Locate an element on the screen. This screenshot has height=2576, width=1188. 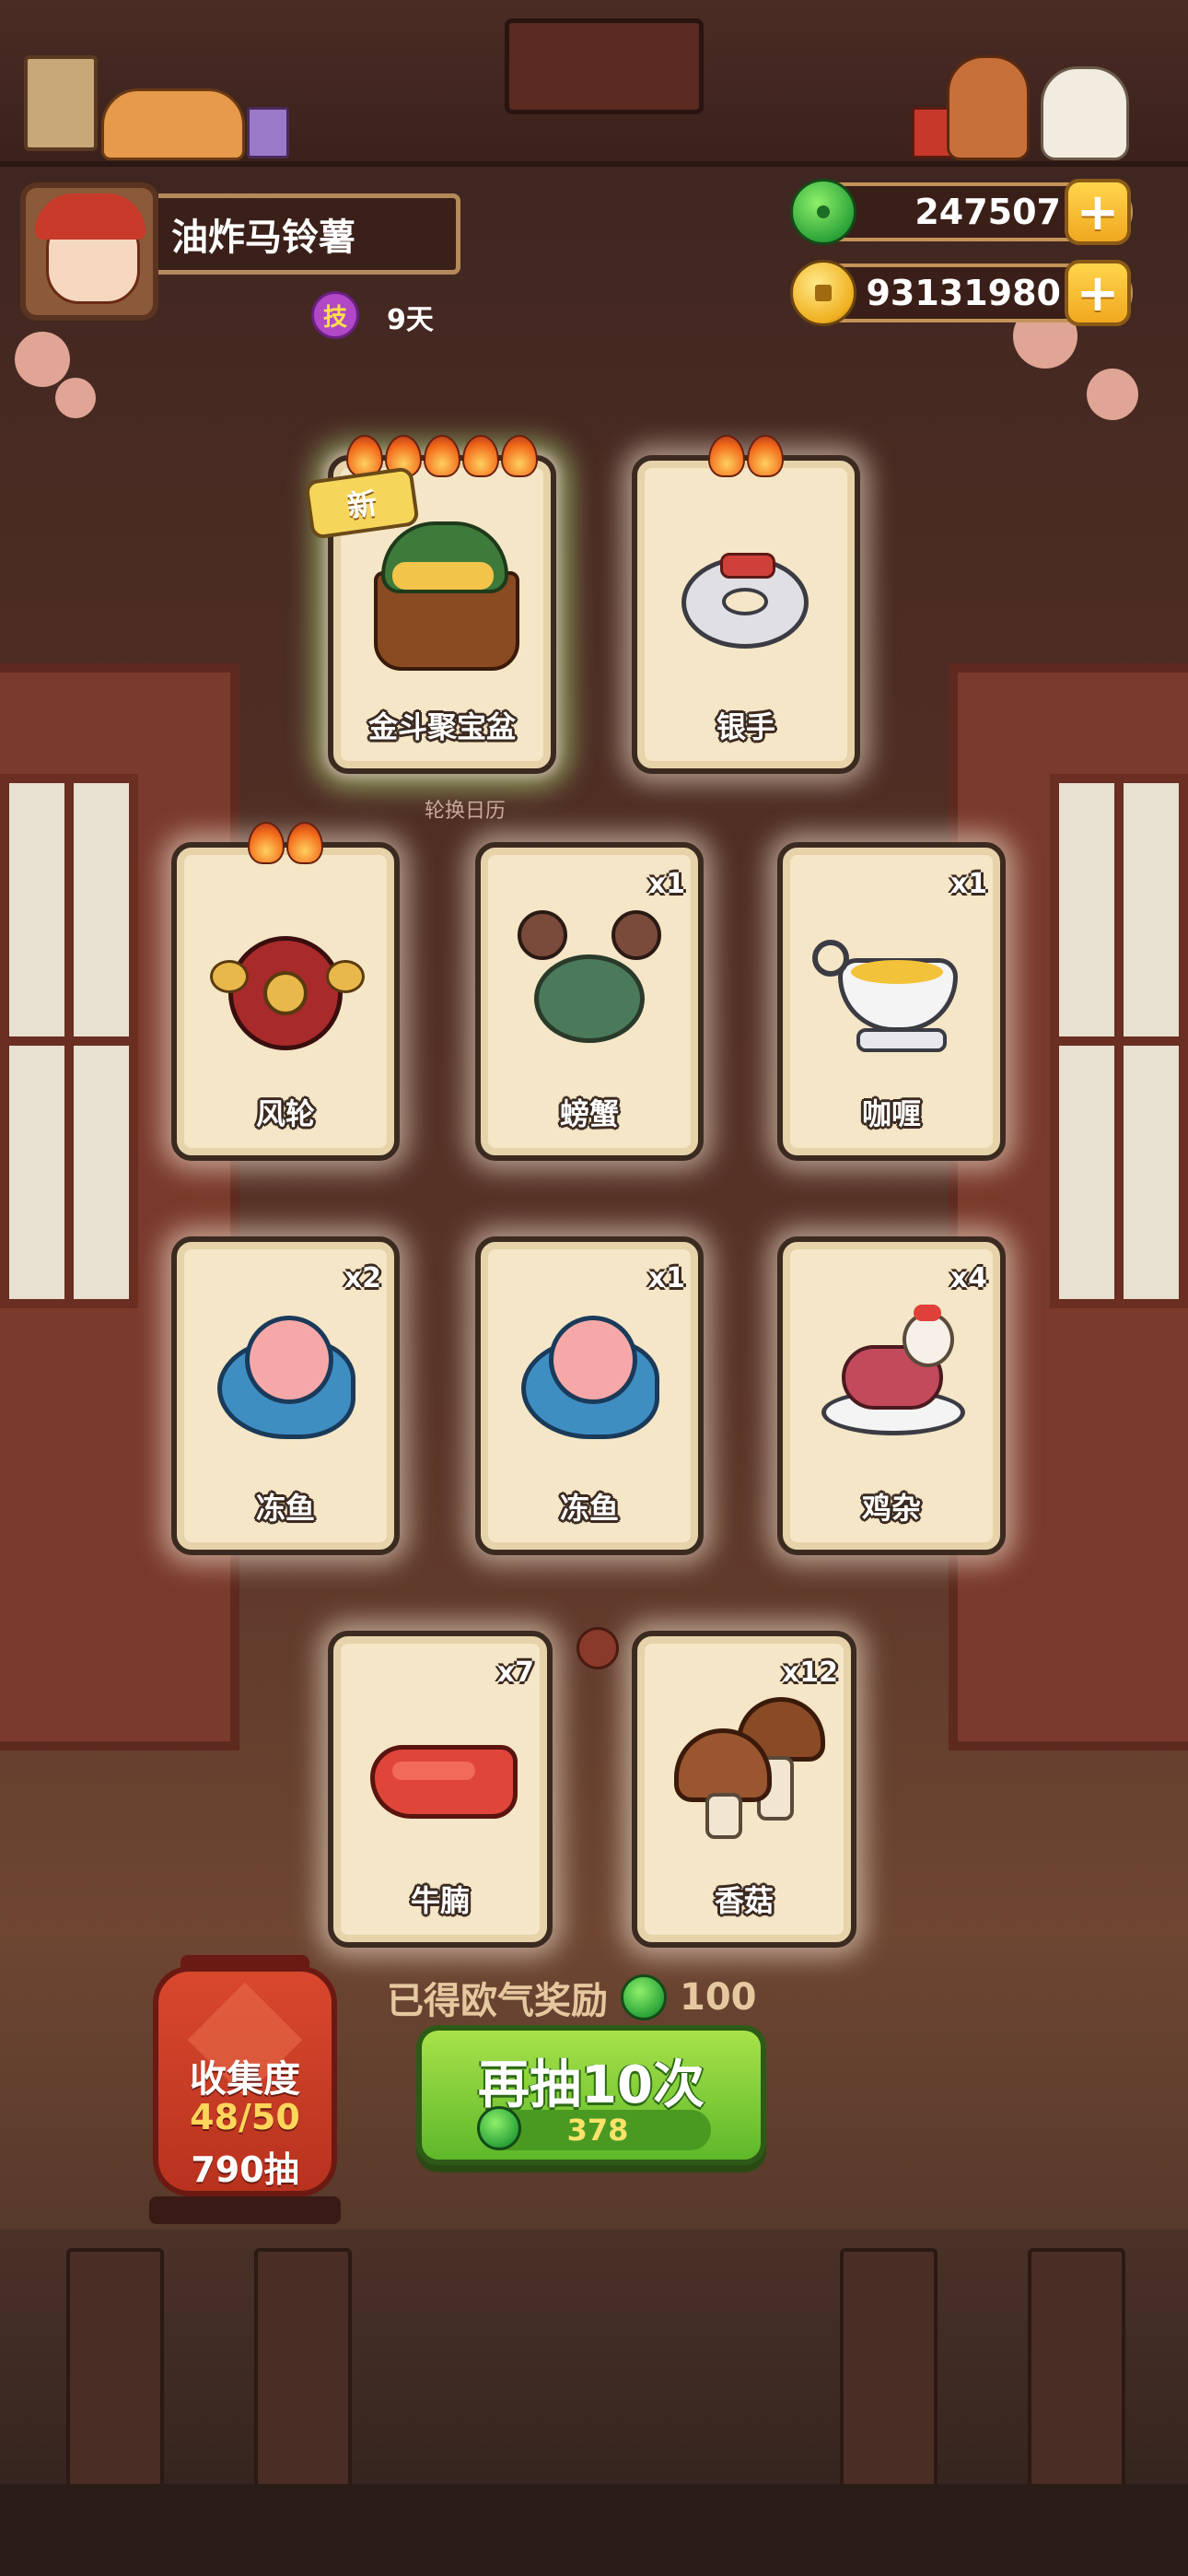
treasure-bowl-icon is located at coordinates (442, 593).